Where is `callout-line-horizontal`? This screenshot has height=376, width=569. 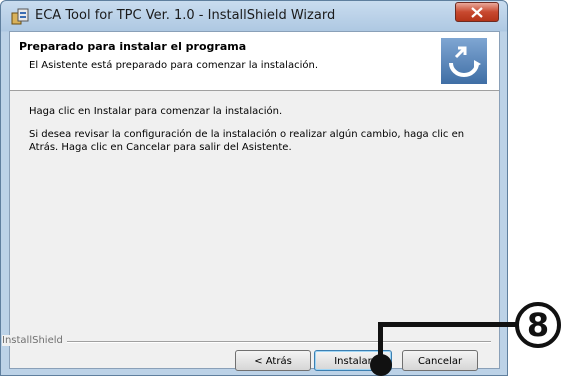 callout-line-horizontal is located at coordinates (454, 324).